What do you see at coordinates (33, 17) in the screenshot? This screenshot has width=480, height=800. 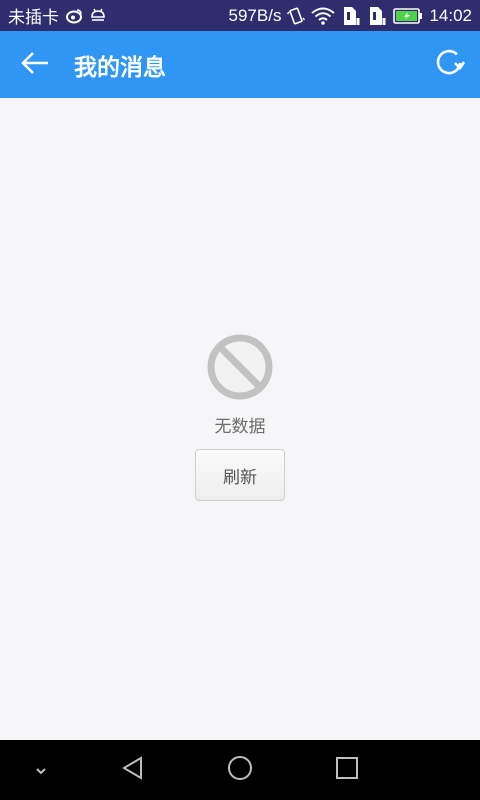 I see `carrier-text: 未插卡` at bounding box center [33, 17].